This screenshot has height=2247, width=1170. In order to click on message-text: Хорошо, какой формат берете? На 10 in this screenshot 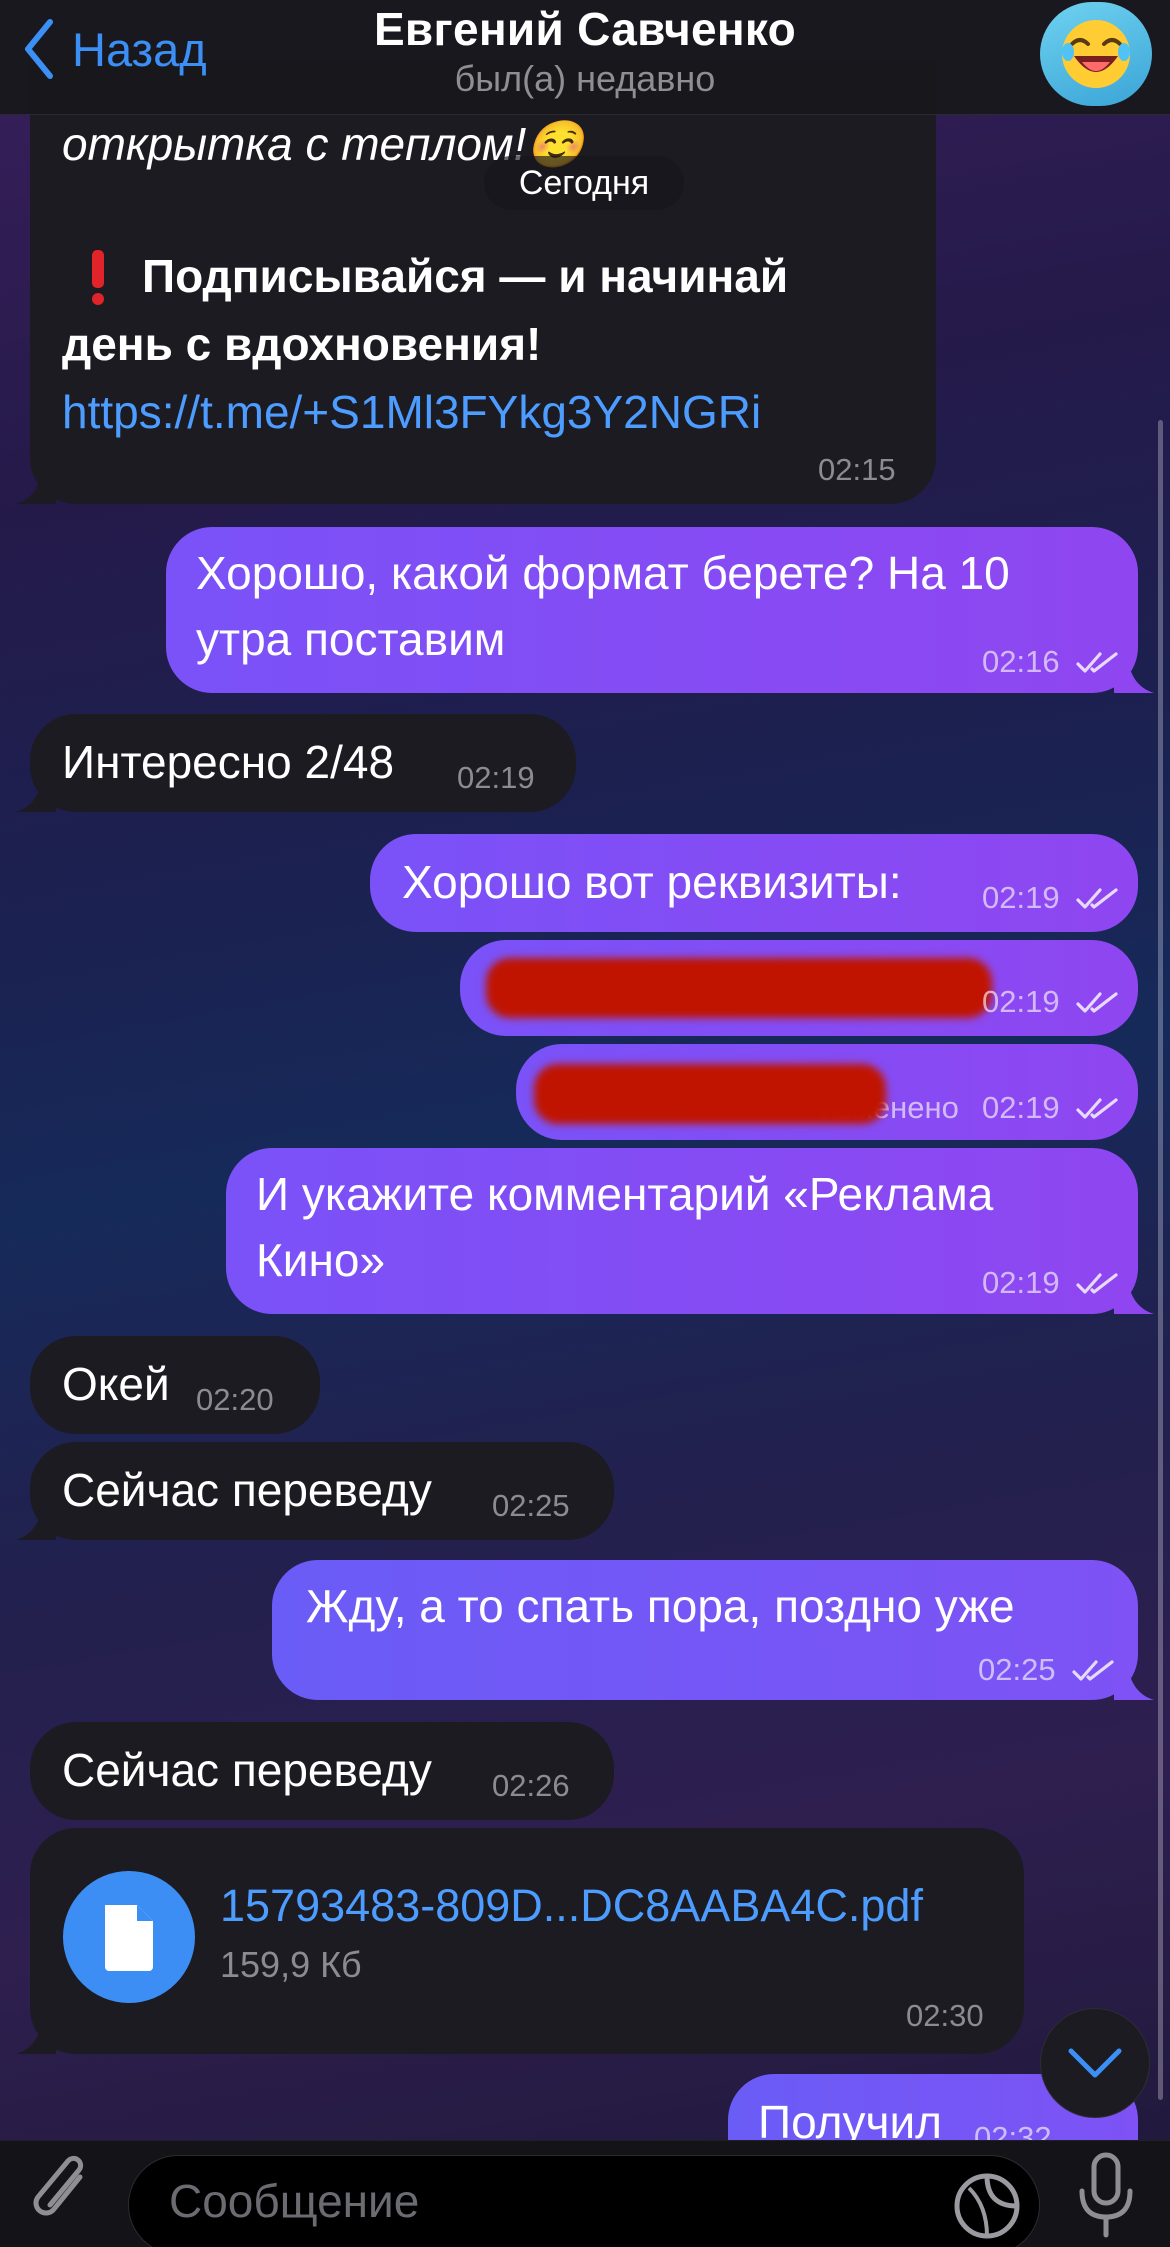, I will do `click(603, 573)`.